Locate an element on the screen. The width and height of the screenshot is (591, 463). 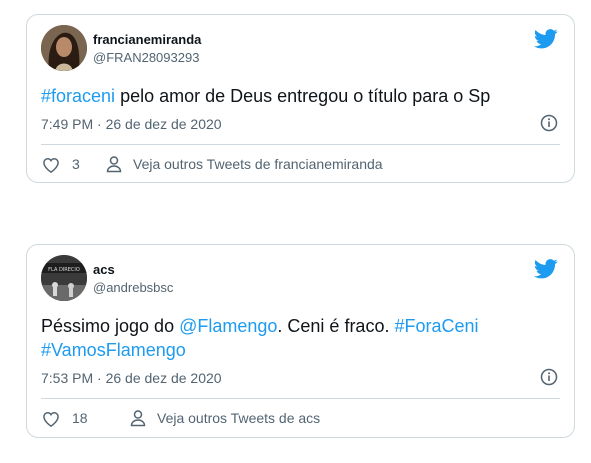
tweet-actions: 3 Veja outros Tweets de francianemiranda is located at coordinates (300, 165).